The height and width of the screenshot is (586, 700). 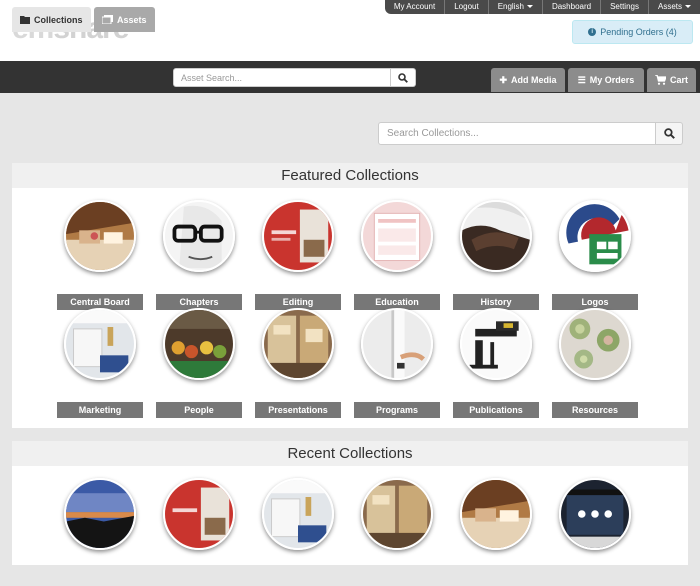 What do you see at coordinates (414, 7) in the screenshot?
I see `my-account-link: My Account` at bounding box center [414, 7].